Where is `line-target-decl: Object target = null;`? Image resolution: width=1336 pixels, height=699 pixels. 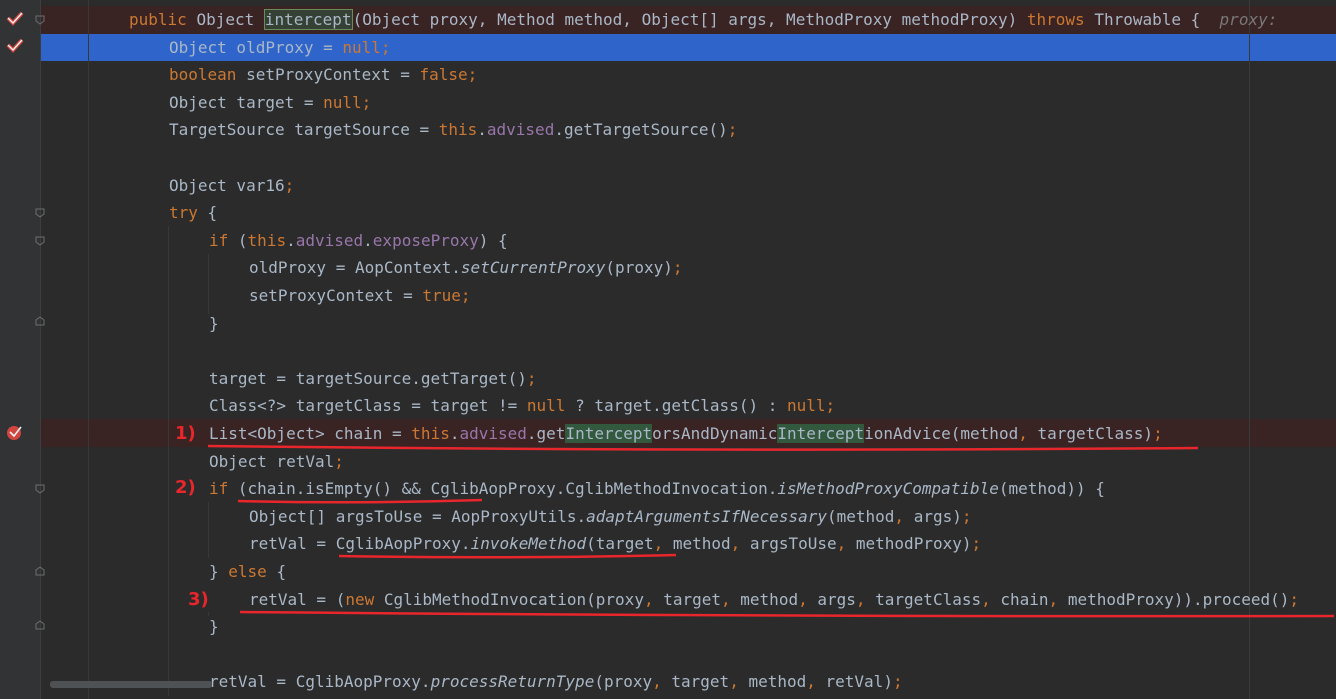 line-target-decl: Object target = null; is located at coordinates (270, 103).